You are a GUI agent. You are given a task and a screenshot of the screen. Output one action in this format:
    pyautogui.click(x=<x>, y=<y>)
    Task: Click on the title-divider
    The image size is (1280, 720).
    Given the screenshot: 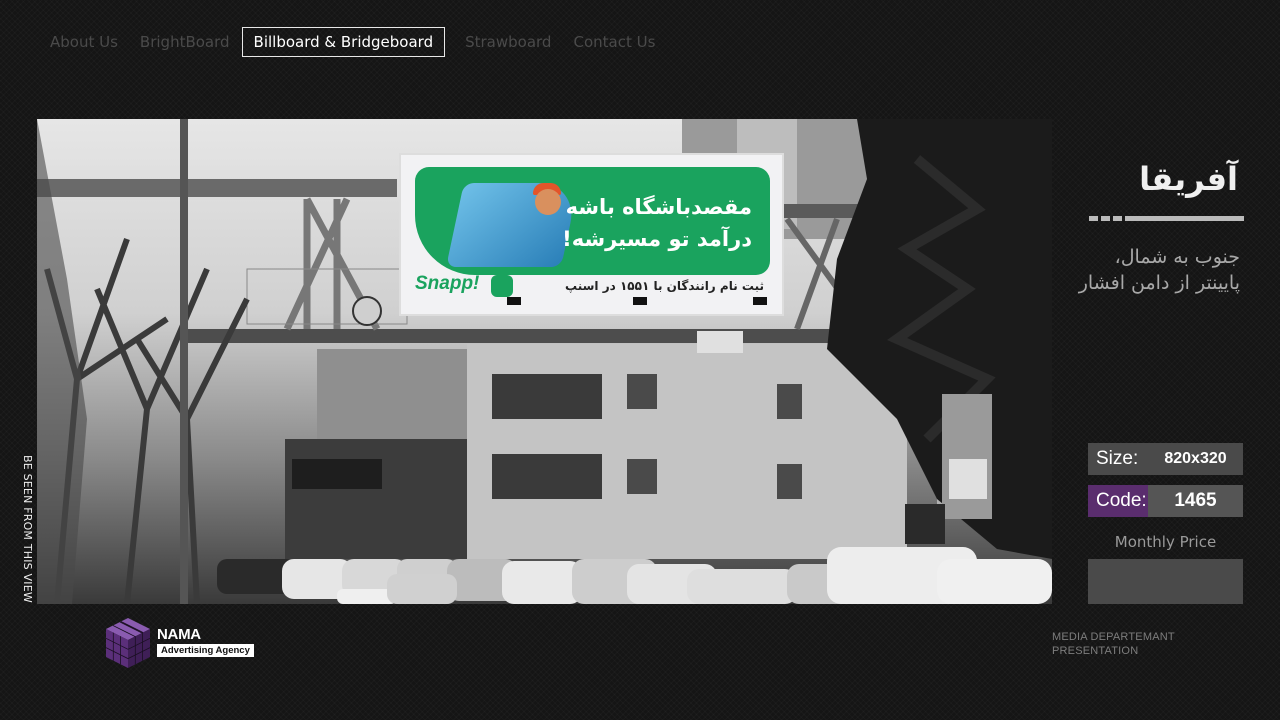 What is the action you would take?
    pyautogui.click(x=1166, y=218)
    